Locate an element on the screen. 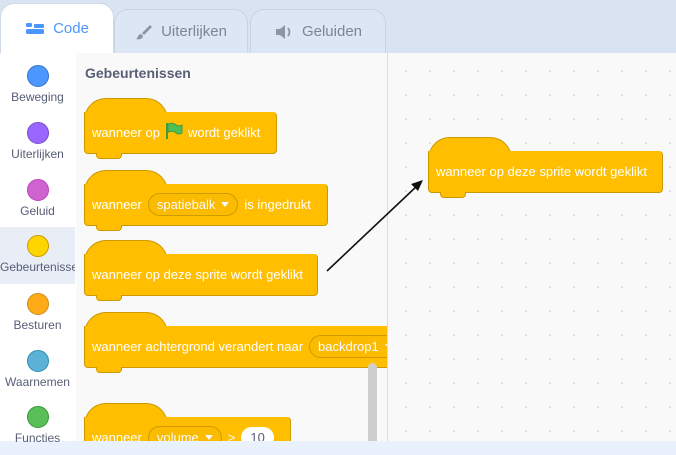  backdrop-dropdown: backdrop1 is located at coordinates (348, 346).